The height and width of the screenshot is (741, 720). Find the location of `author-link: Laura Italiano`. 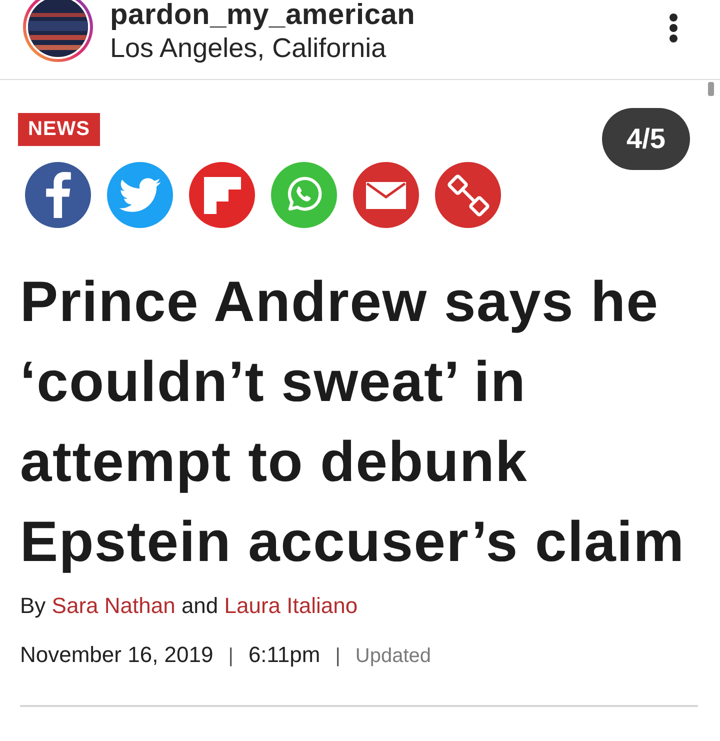

author-link: Laura Italiano is located at coordinates (291, 605).